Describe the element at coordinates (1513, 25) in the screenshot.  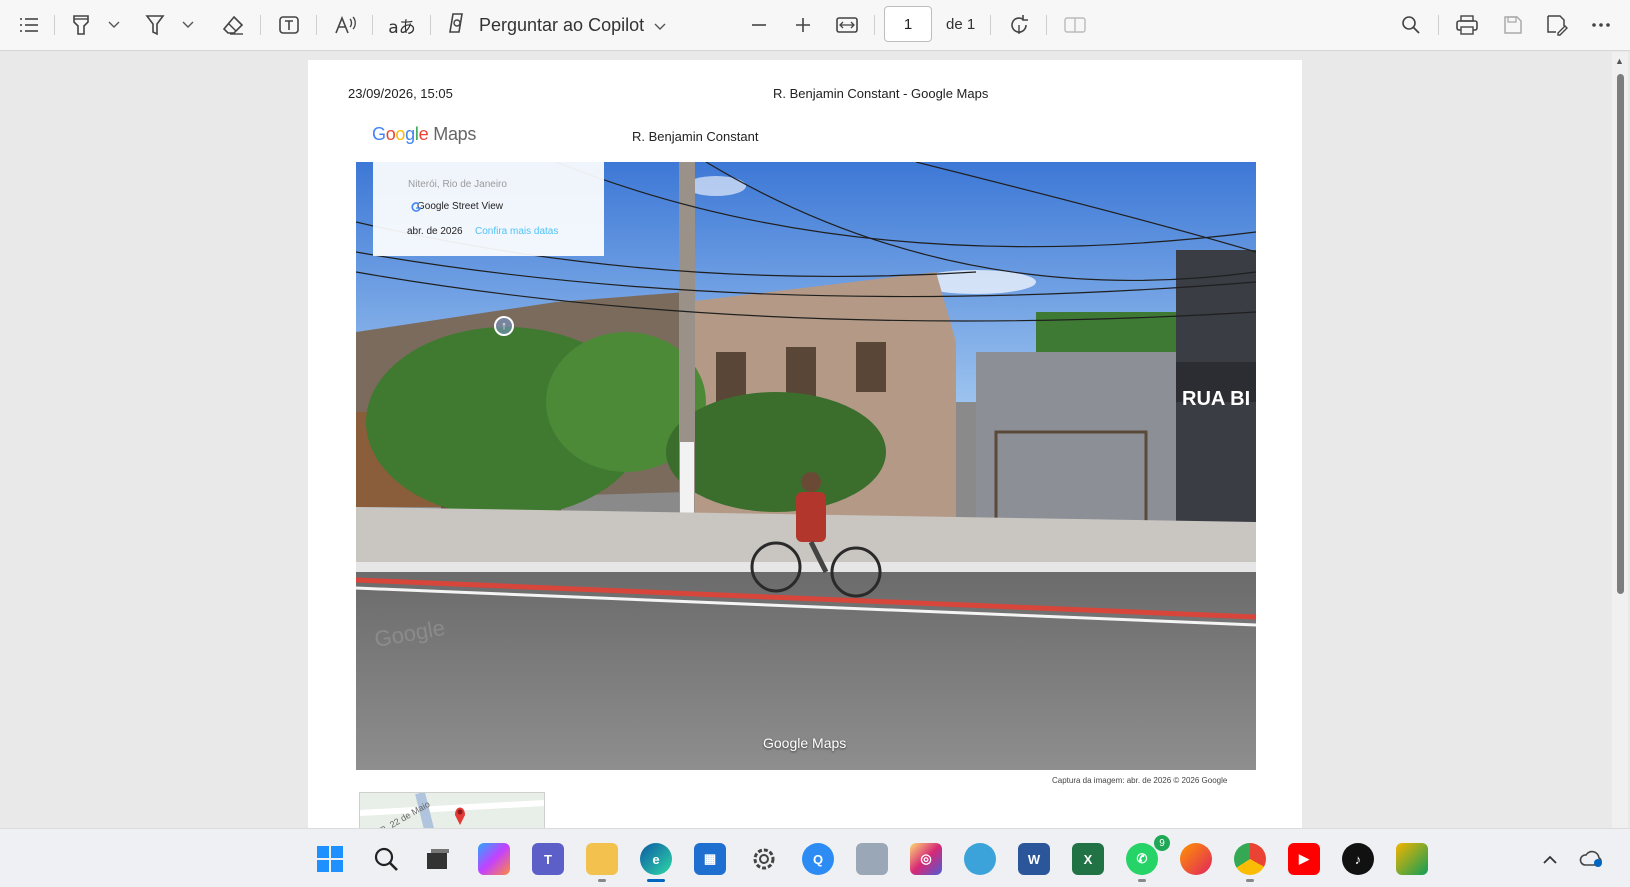
I see `save-icon` at that location.